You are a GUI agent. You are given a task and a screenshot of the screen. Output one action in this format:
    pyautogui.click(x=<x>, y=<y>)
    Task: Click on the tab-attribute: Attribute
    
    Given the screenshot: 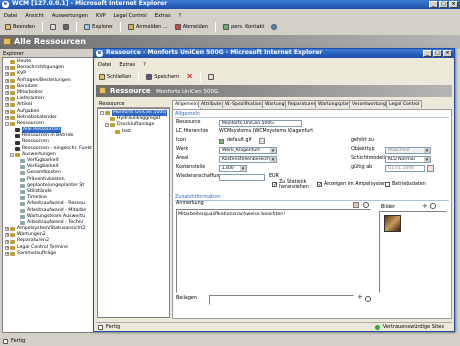 What is the action you would take?
    pyautogui.click(x=211, y=104)
    